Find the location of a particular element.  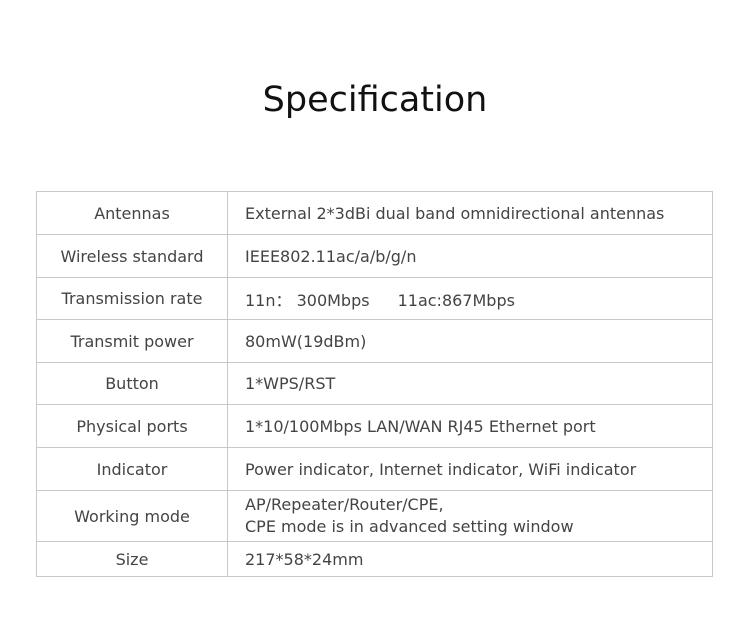

row-value: 217*58*24mm is located at coordinates (470, 559).